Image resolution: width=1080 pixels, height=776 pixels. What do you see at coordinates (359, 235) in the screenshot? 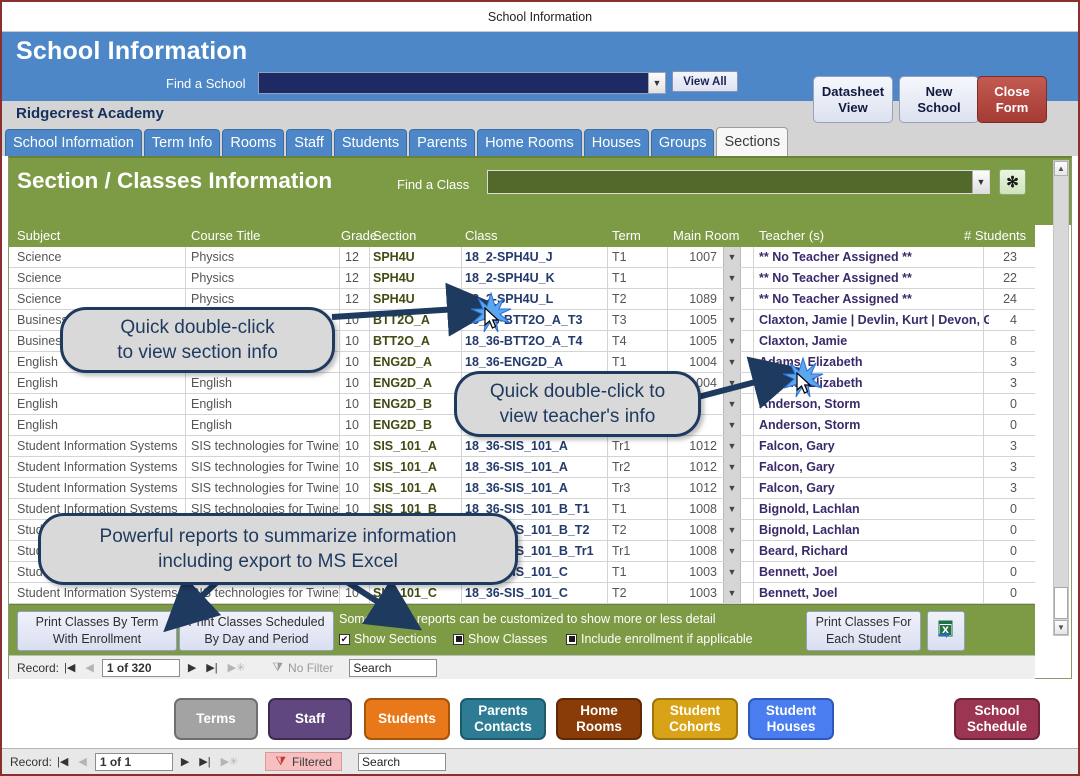
I see `column-header-grade: Grade` at bounding box center [359, 235].